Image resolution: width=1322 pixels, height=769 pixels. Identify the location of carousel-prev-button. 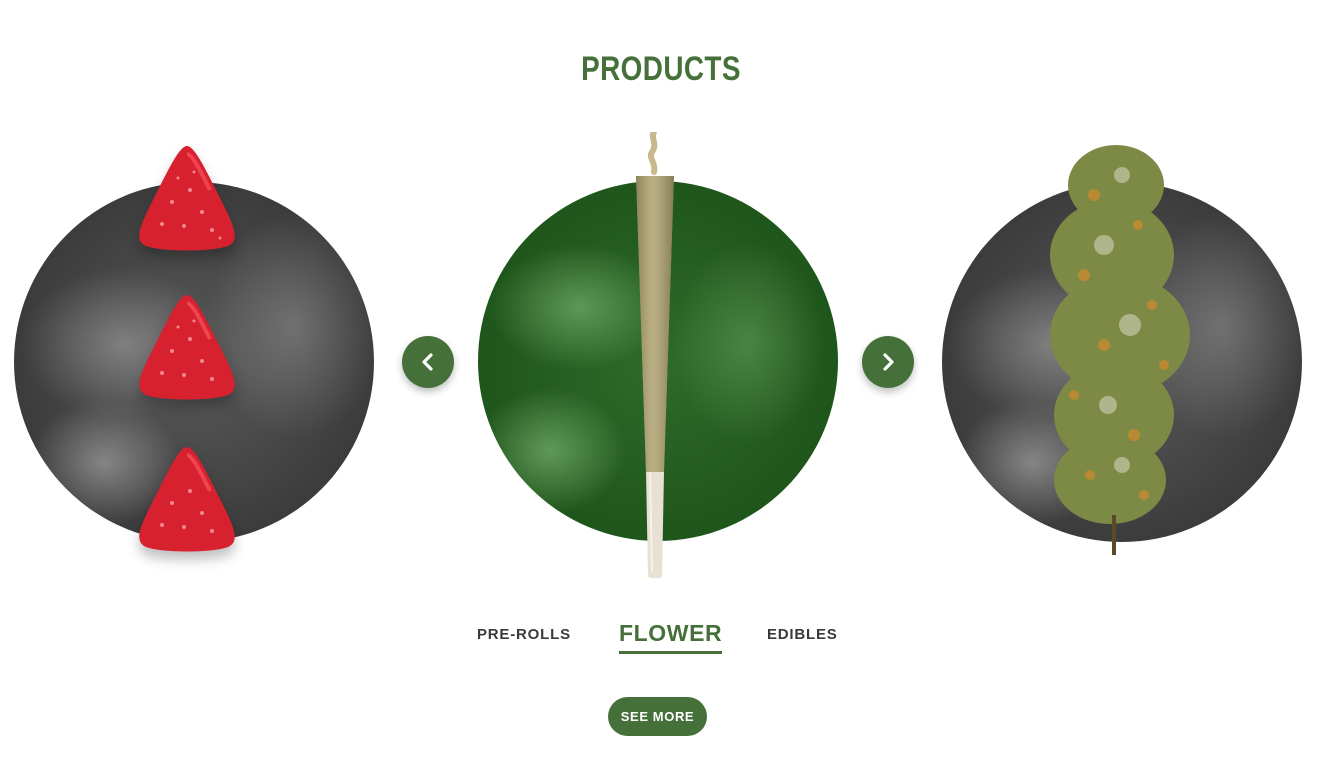
(428, 362).